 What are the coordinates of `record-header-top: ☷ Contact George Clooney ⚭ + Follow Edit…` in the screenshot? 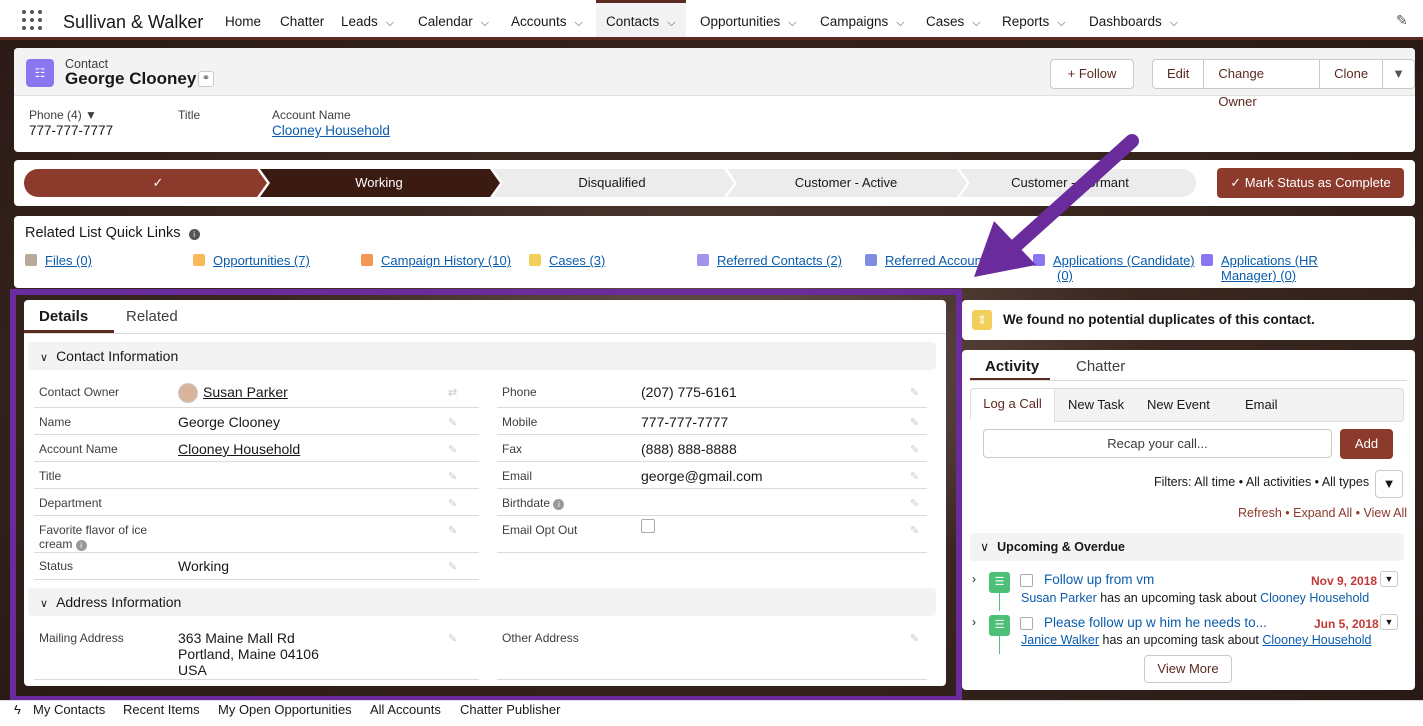 It's located at (714, 78).